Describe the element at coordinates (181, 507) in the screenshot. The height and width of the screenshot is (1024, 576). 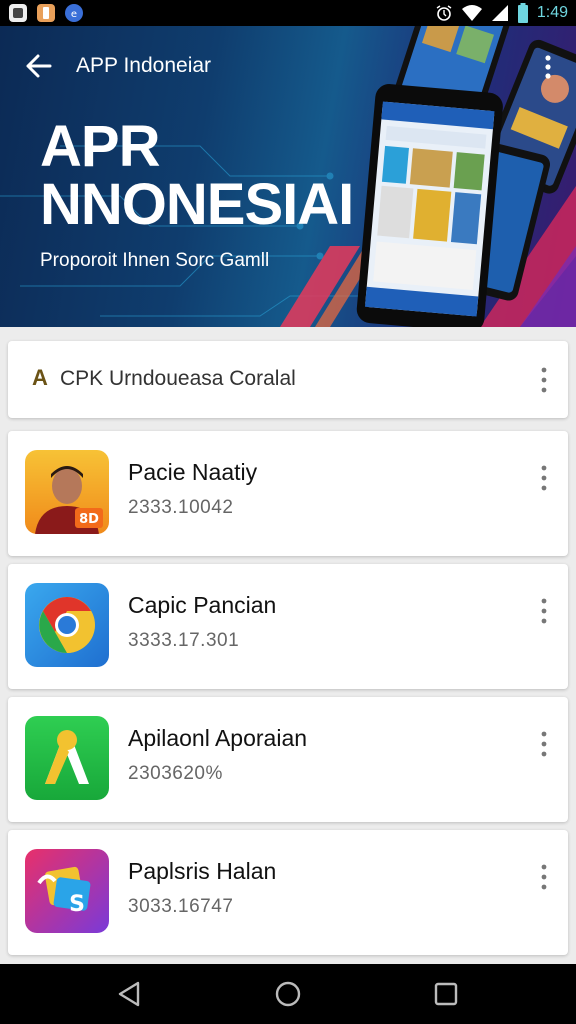
I see `app-meta: 2333.10042` at that location.